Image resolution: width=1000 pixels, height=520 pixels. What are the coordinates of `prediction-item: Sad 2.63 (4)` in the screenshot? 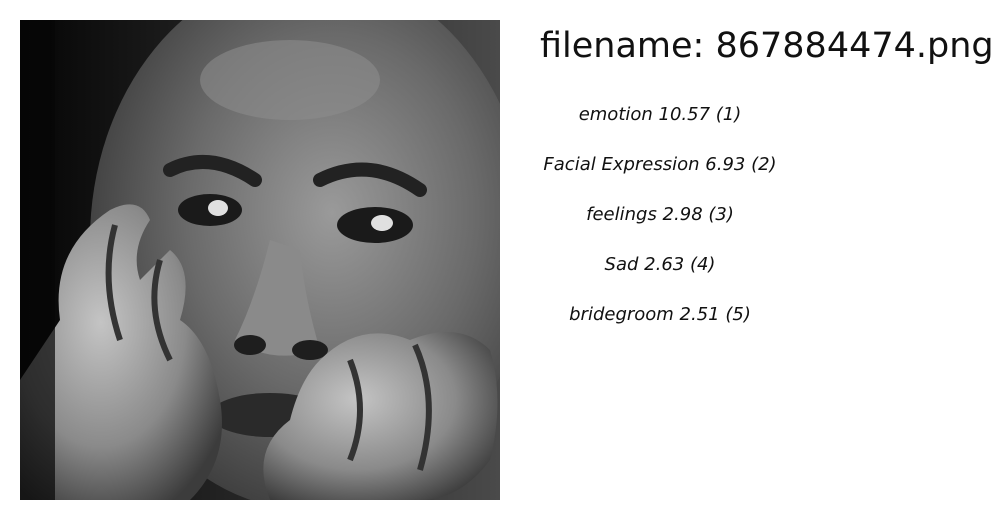 It's located at (660, 264).